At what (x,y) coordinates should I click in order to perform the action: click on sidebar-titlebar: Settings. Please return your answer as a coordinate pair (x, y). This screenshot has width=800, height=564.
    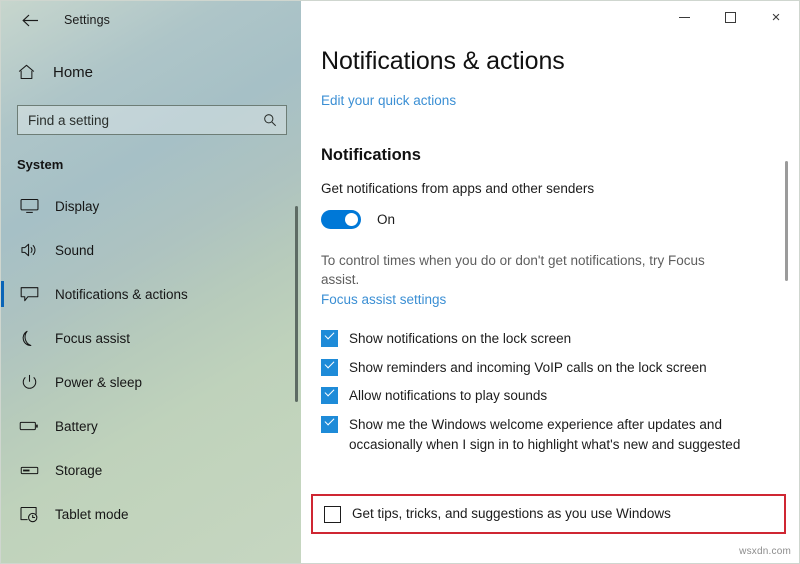
    Looking at the image, I should click on (151, 20).